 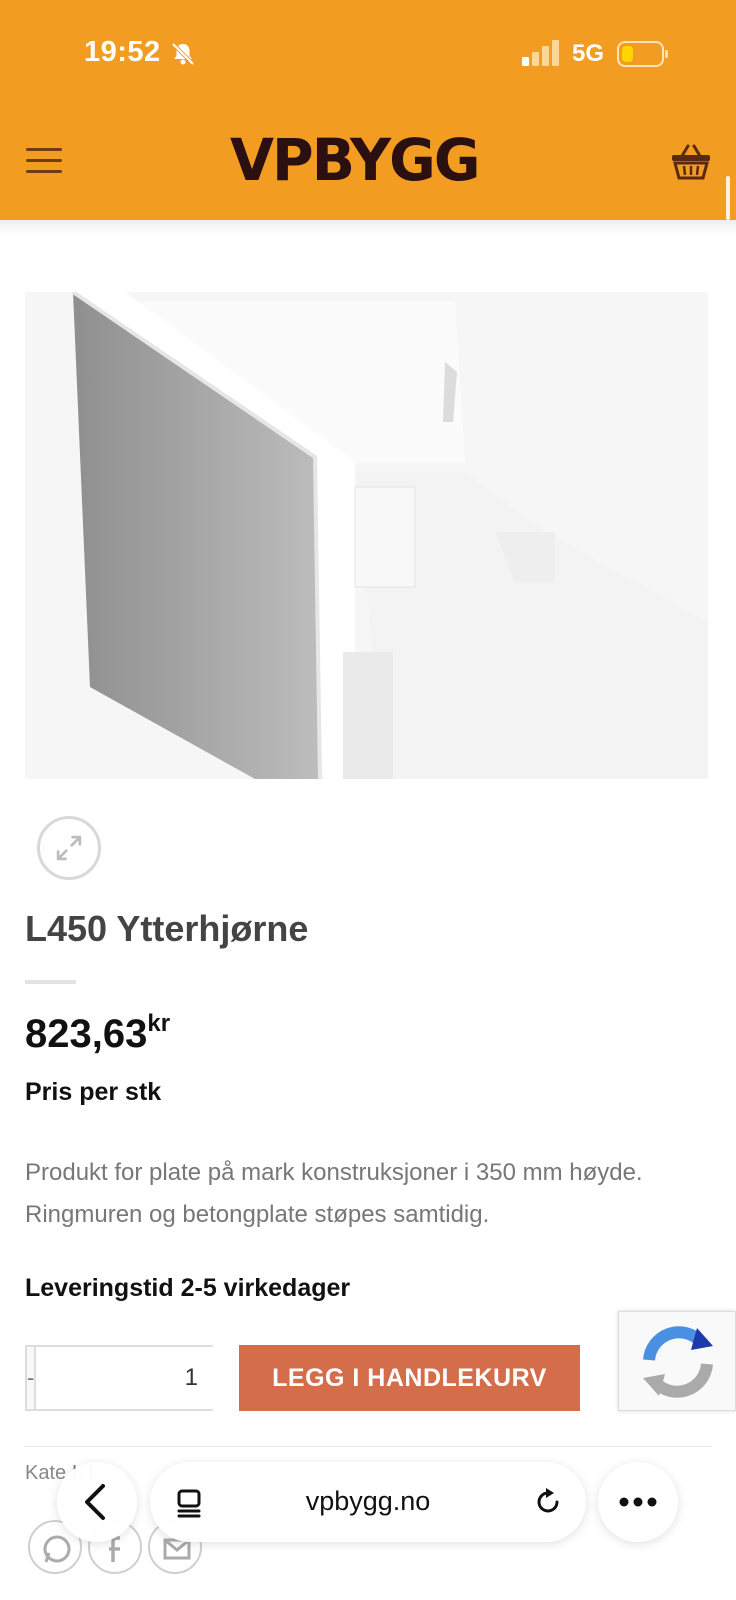 I want to click on menu-button, so click(x=44, y=163).